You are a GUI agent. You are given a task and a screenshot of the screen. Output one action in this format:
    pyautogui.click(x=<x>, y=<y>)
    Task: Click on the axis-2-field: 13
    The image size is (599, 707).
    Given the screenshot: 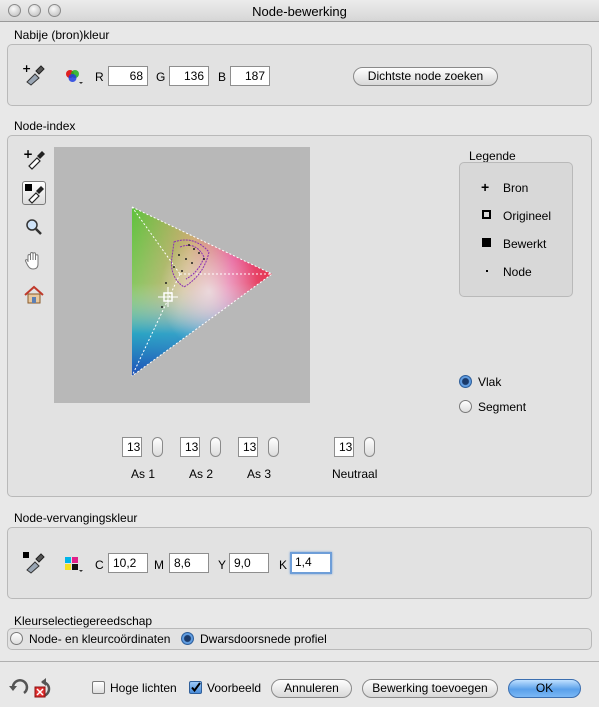 What is the action you would take?
    pyautogui.click(x=190, y=447)
    